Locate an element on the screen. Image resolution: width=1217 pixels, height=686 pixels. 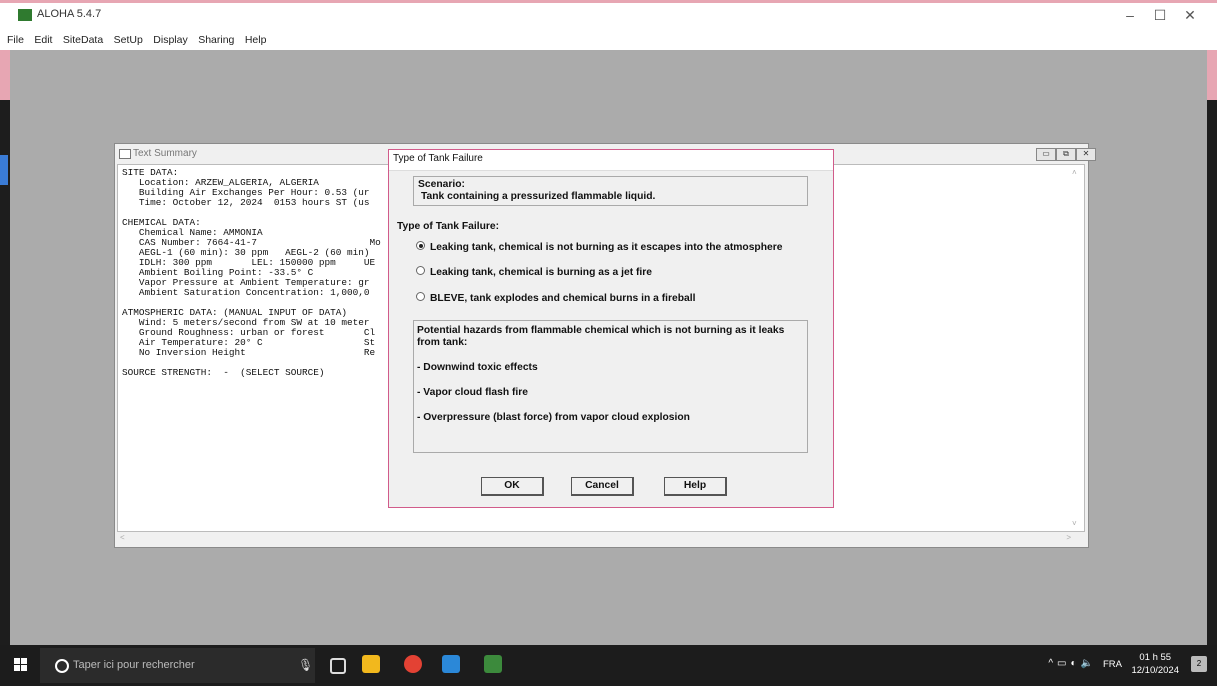
chrome-icon is located at coordinates (413, 664).